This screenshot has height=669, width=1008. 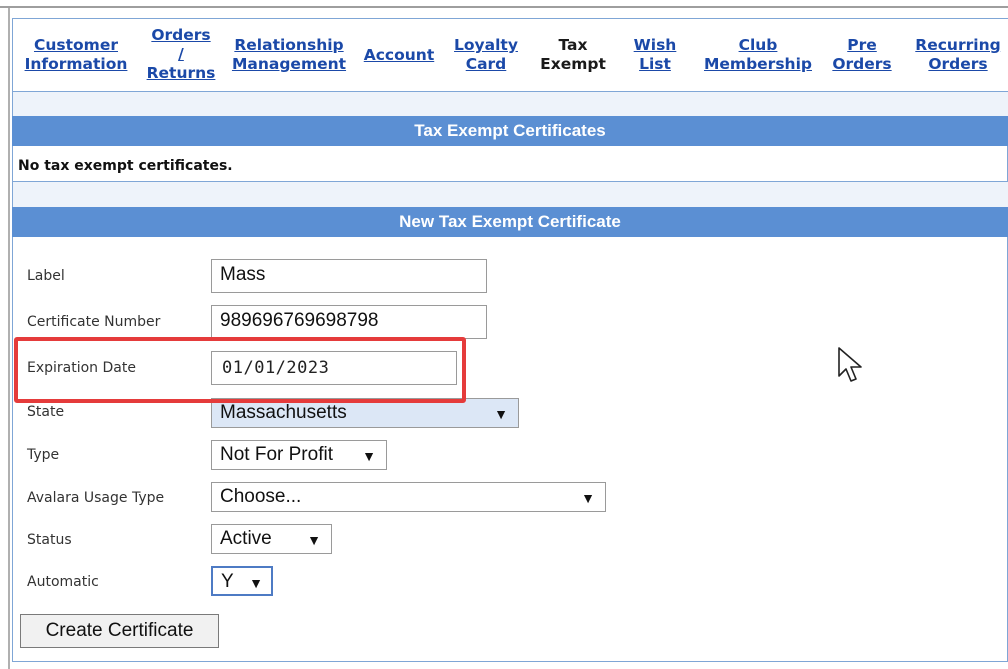 What do you see at coordinates (125, 166) in the screenshot?
I see `no-certificates-message: No tax exempt certificates.` at bounding box center [125, 166].